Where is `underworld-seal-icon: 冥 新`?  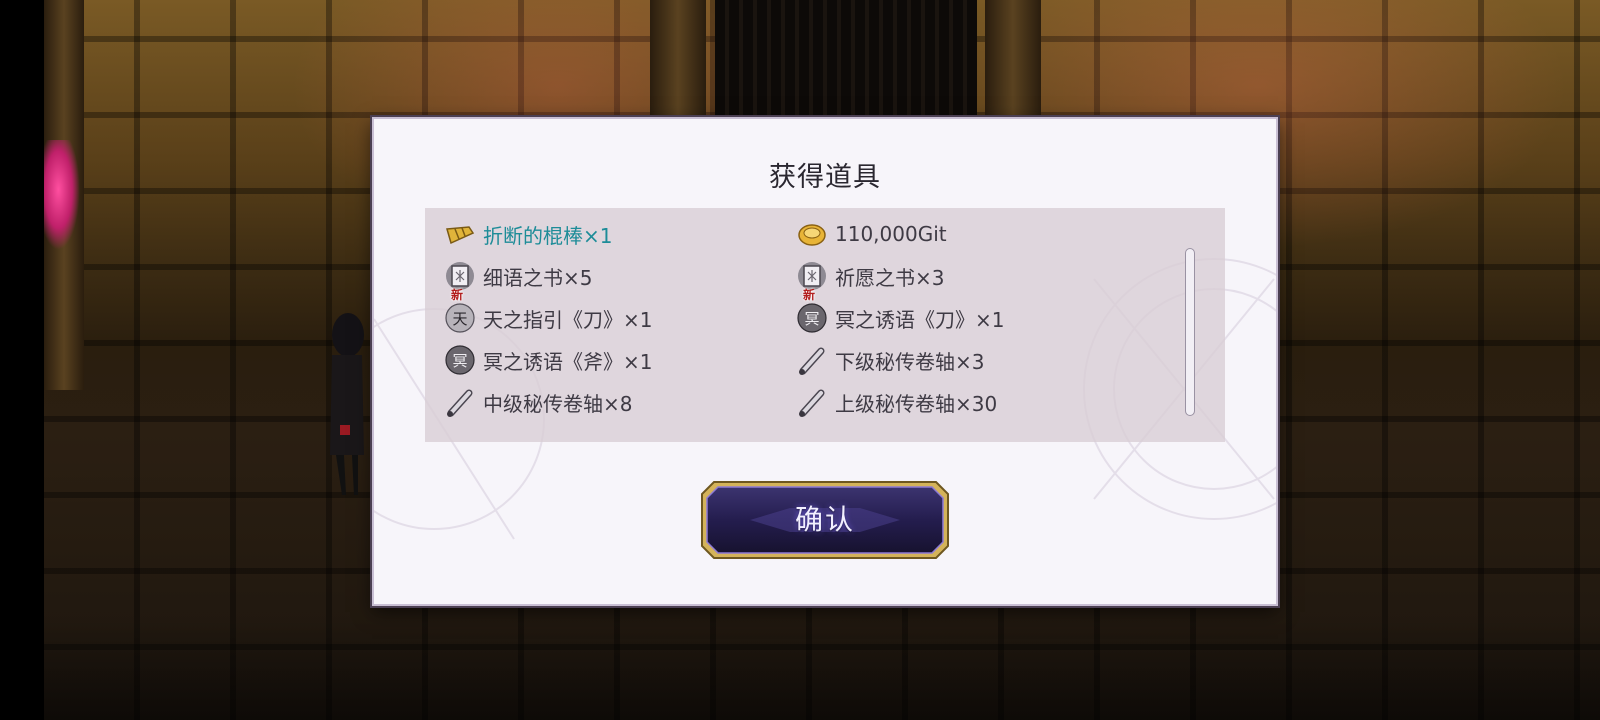 underworld-seal-icon: 冥 新 is located at coordinates (812, 311).